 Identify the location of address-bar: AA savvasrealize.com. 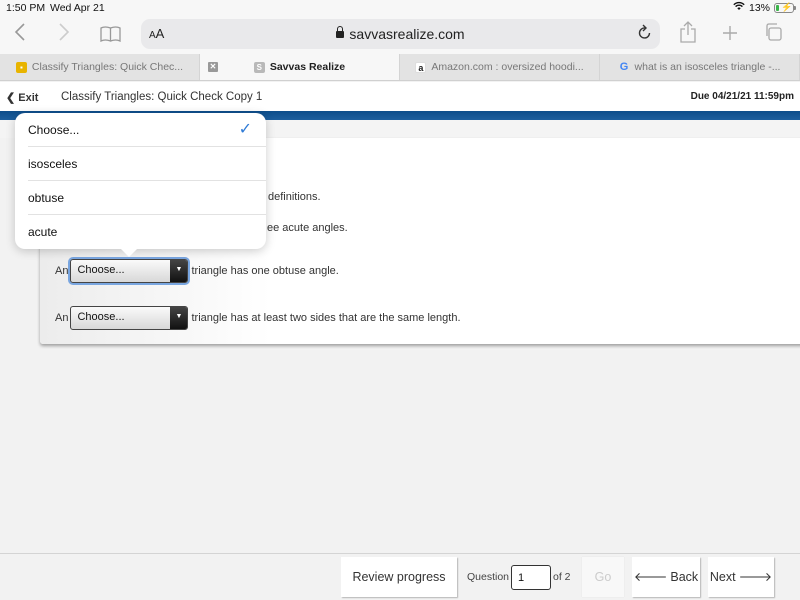
(400, 34).